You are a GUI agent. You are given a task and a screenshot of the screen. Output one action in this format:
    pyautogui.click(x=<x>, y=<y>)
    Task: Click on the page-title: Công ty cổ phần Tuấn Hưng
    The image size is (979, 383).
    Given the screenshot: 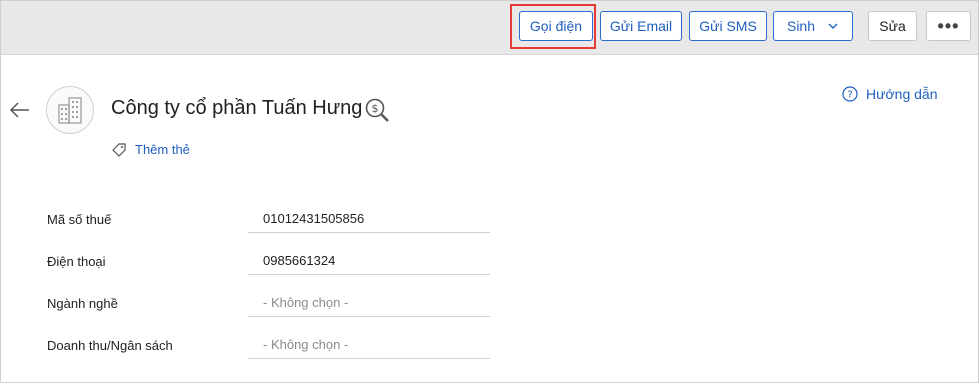 What is the action you would take?
    pyautogui.click(x=237, y=108)
    